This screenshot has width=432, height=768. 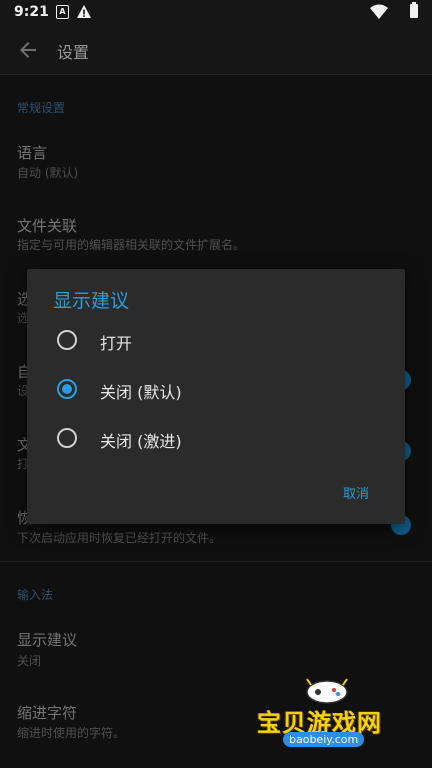 What do you see at coordinates (41, 108) in the screenshot?
I see `section-header-general: 常规设置` at bounding box center [41, 108].